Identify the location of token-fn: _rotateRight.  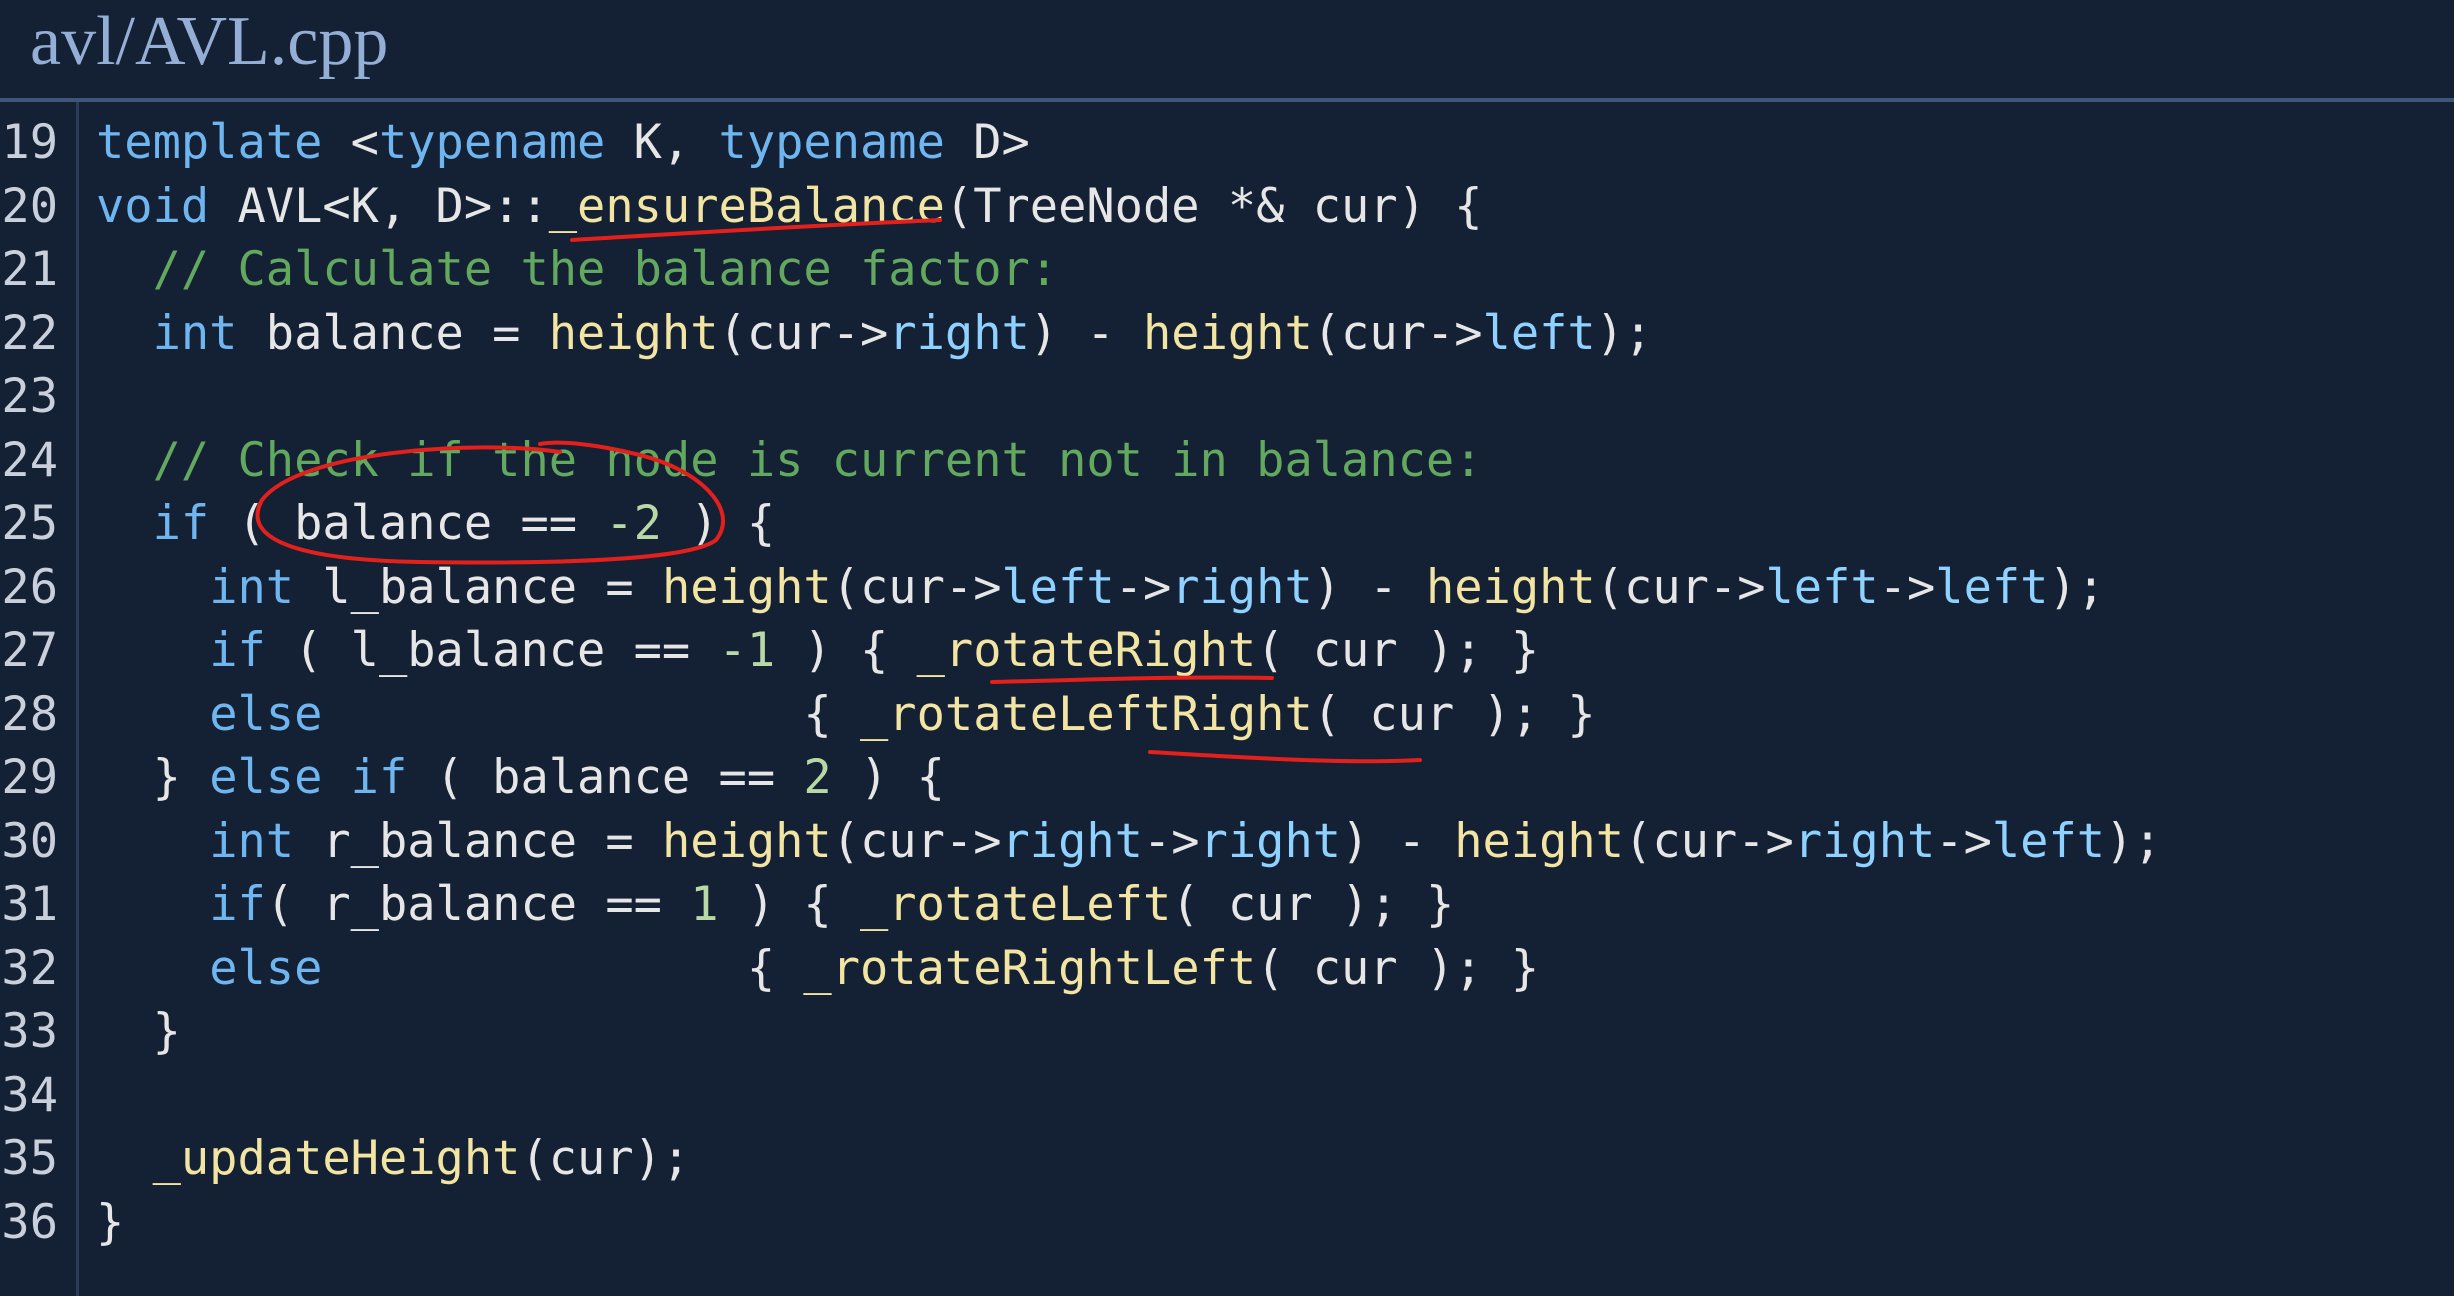
(1086, 650).